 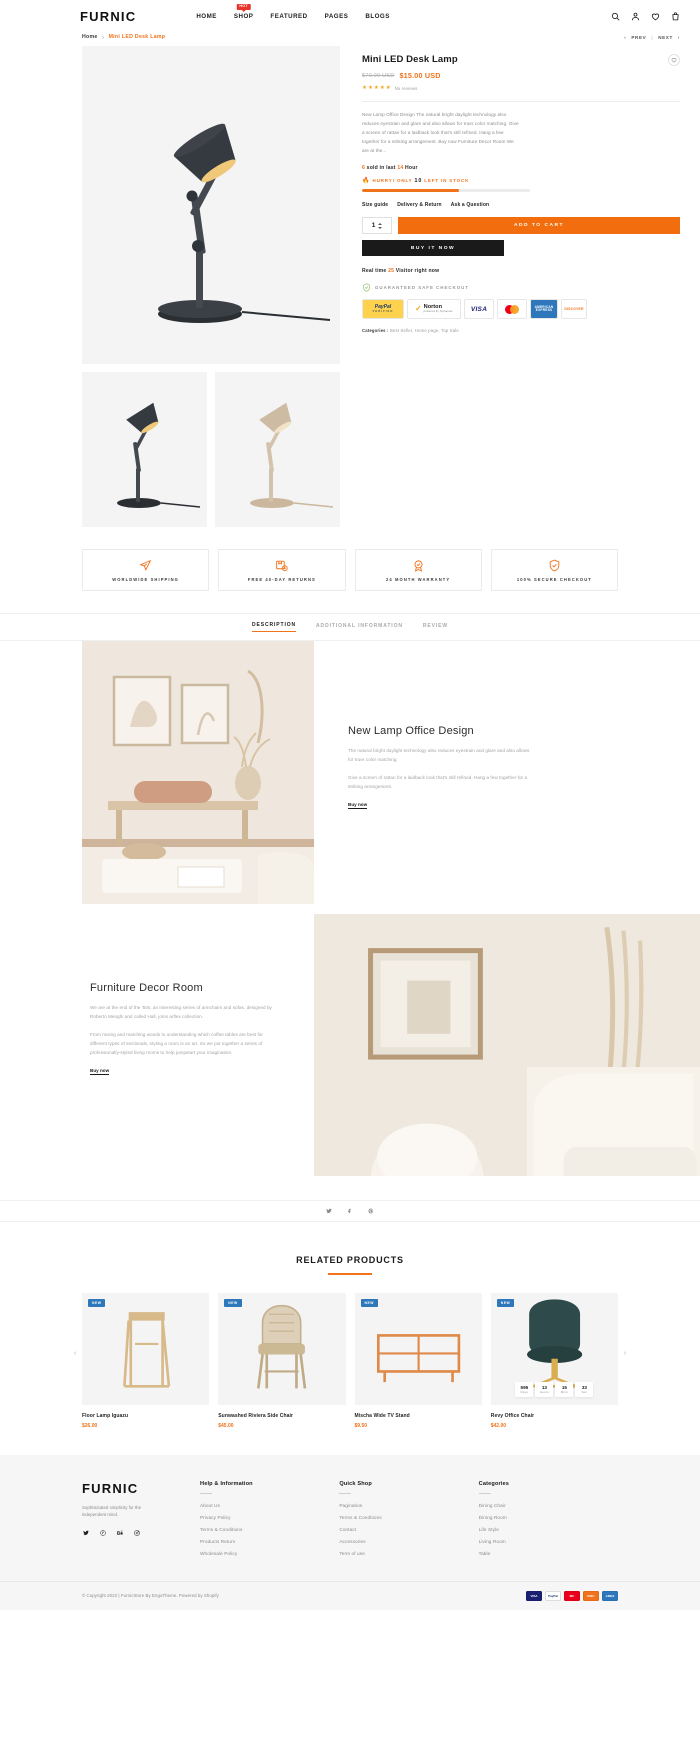 I want to click on product-card-name: Floor Lamp Iguazu, so click(x=145, y=1416).